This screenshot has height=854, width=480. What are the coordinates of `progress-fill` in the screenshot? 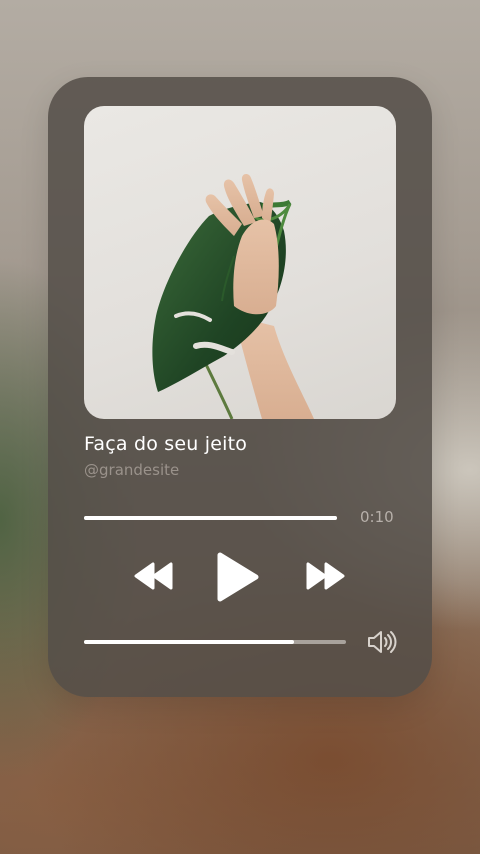 It's located at (210, 518).